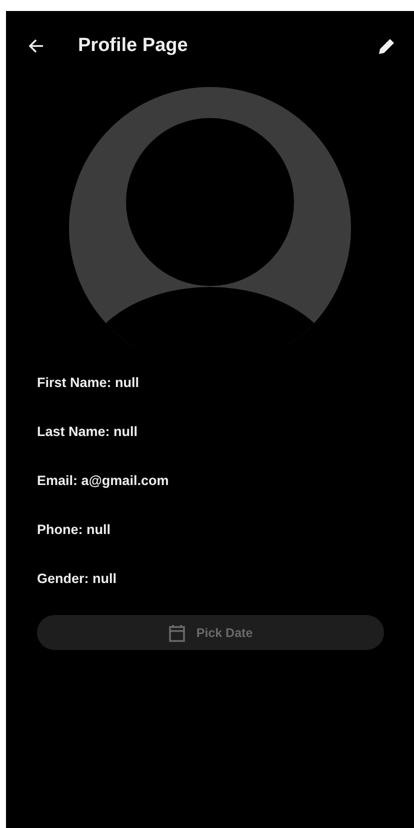 Image resolution: width=414 pixels, height=828 pixels. Describe the element at coordinates (387, 46) in the screenshot. I see `pencil-icon` at that location.